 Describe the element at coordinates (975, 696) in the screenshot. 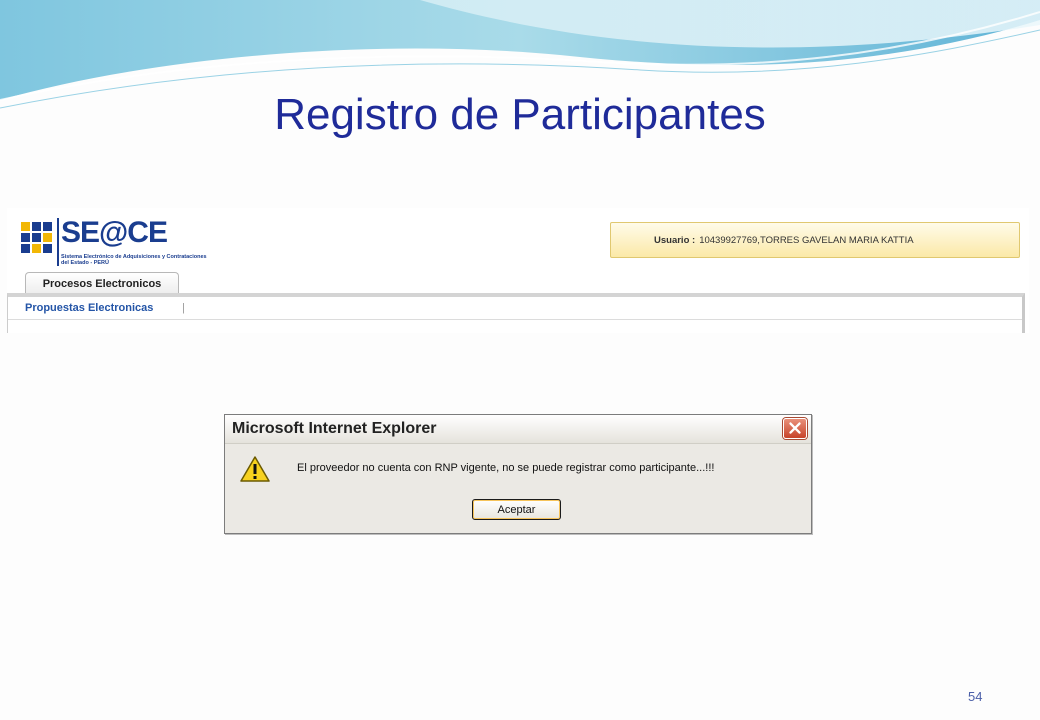

I see `page-number: 54` at that location.